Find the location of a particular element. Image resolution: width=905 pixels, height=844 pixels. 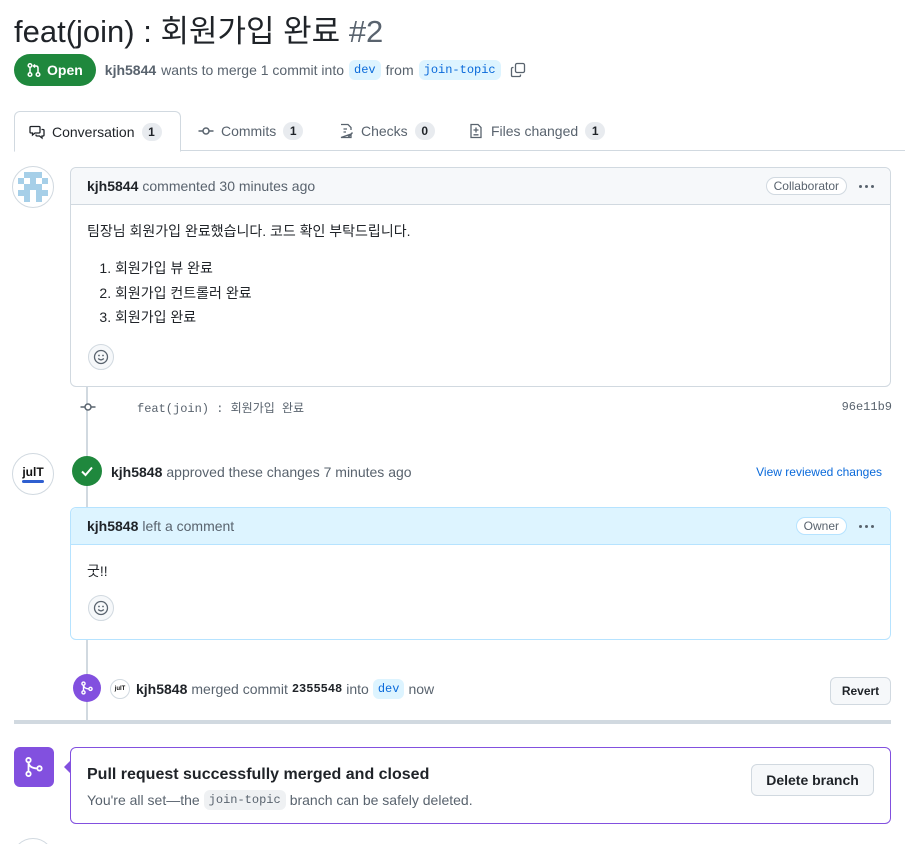

revert-button: Revert is located at coordinates (860, 691).